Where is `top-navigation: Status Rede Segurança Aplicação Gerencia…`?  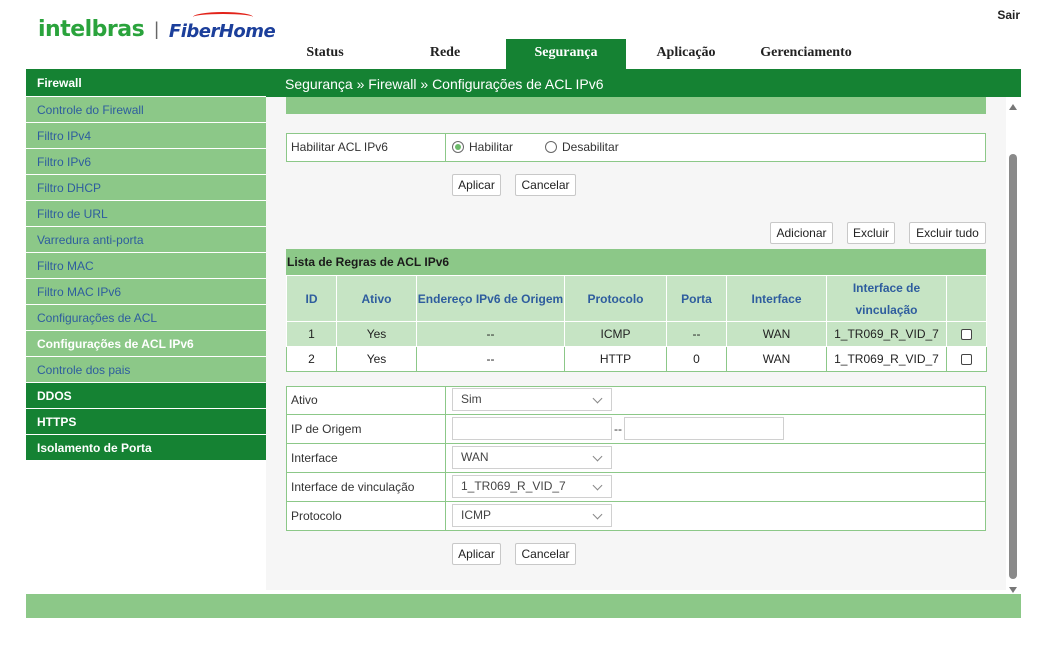
top-navigation: Status Rede Segurança Aplicação Gerencia… is located at coordinates (566, 54).